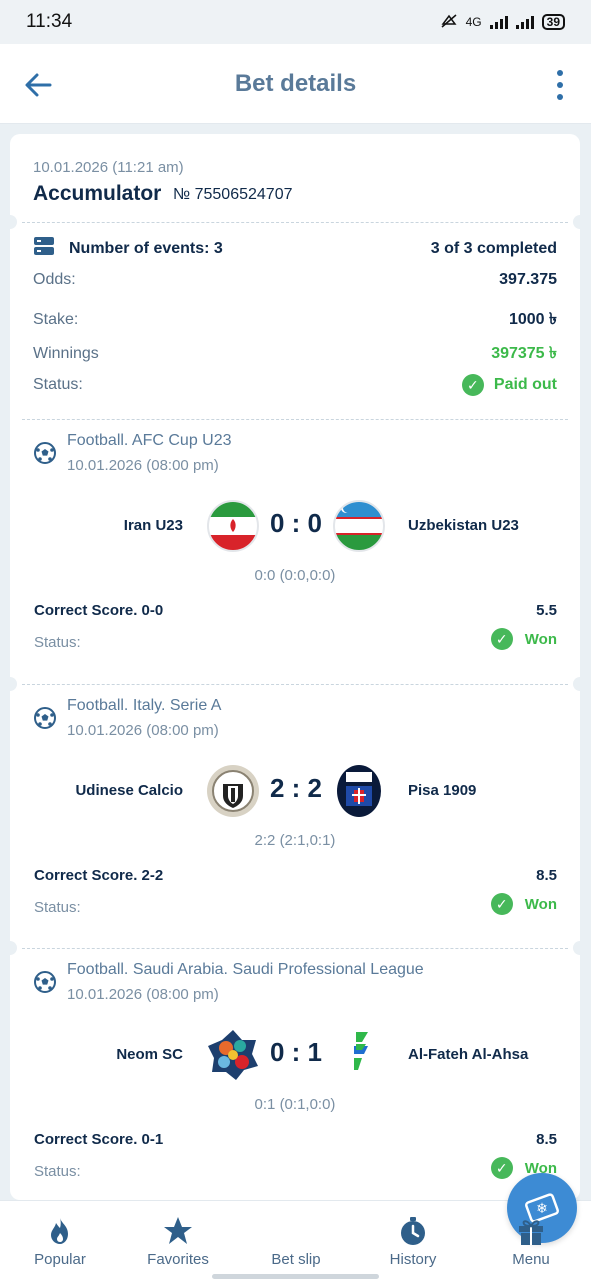 Image resolution: width=591 pixels, height=1280 pixels. Describe the element at coordinates (144, 705) in the screenshot. I see `event-league: Football. Italy. Serie A` at that location.